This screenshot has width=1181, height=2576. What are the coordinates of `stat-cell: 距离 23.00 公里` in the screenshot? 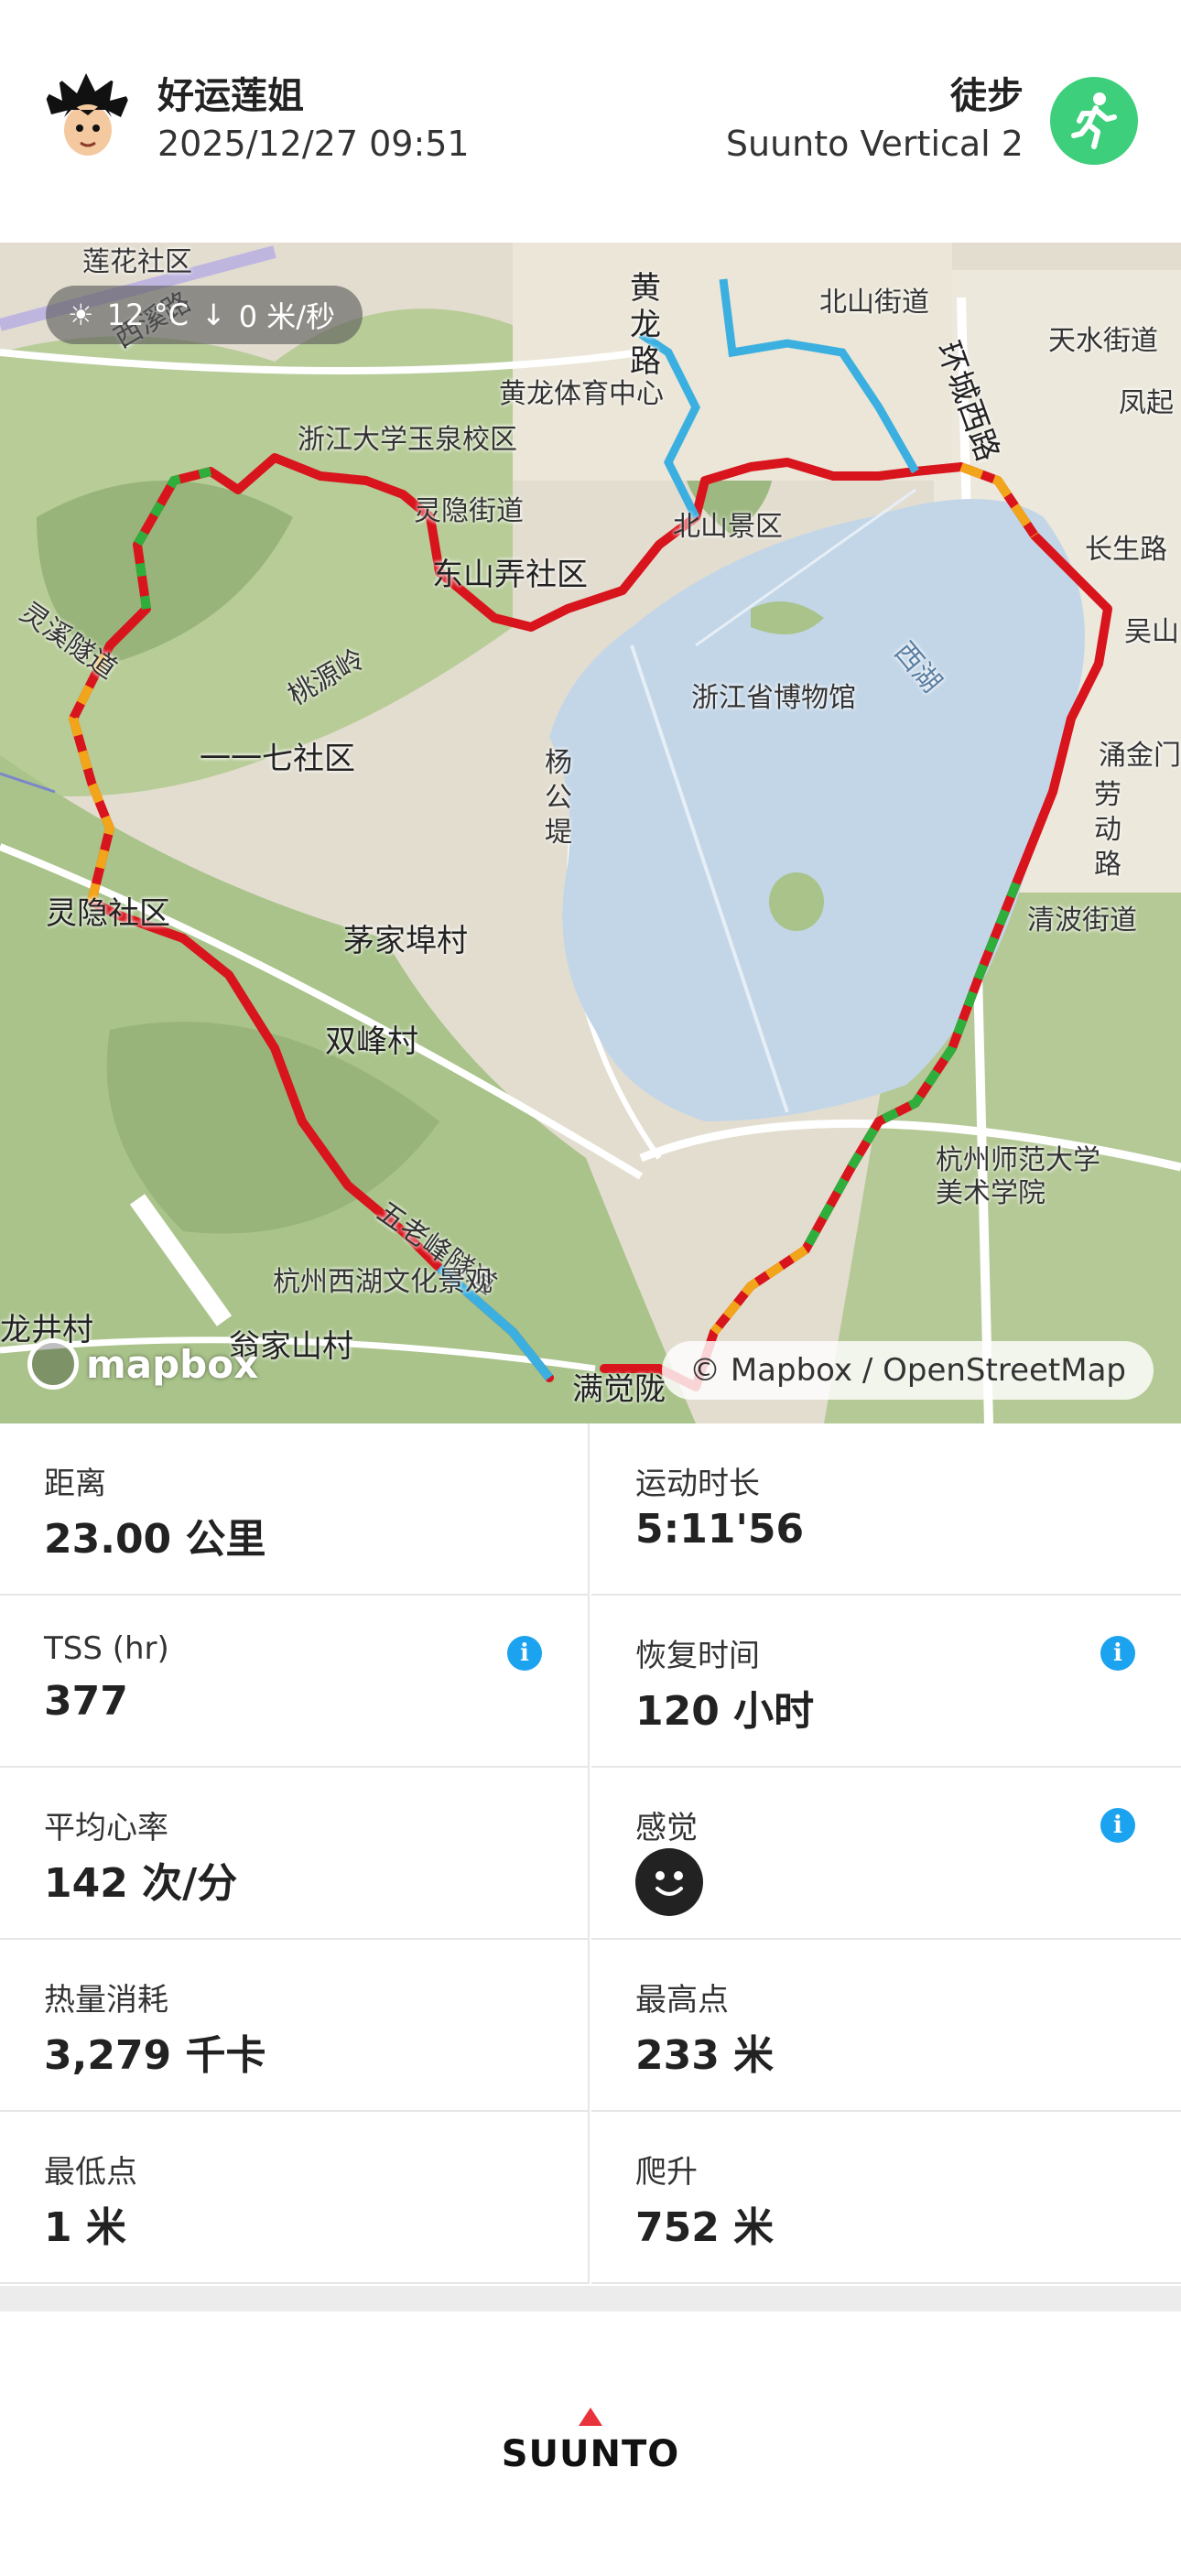 It's located at (295, 1509).